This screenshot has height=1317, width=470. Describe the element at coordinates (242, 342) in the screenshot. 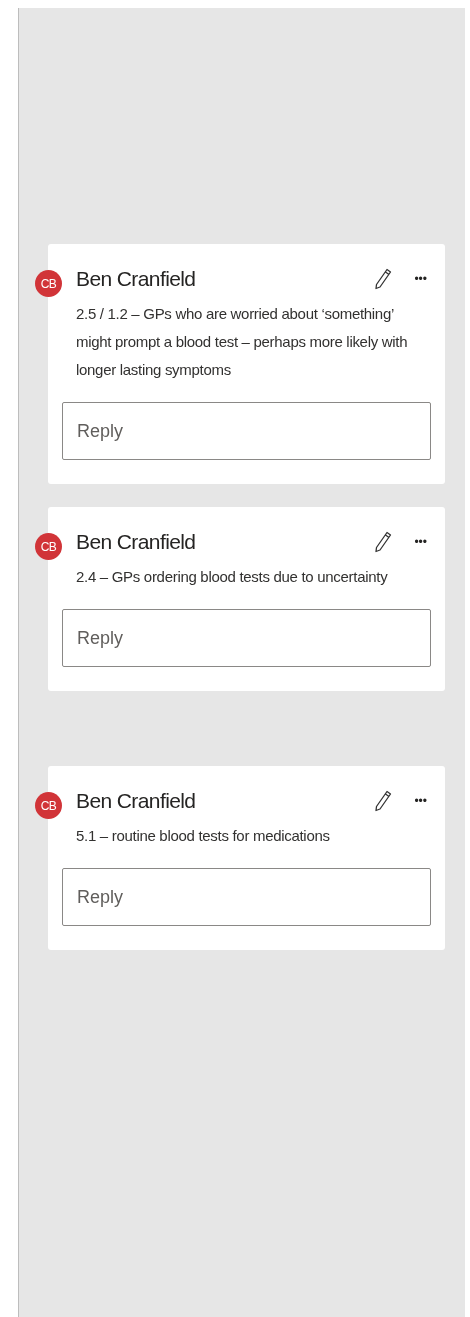

I see `comment-text: 2.5 / 1.2 – GPs who are worried about ‘something’ might prompt a blood test – perhaps more likely with longer lasting symptoms` at that location.